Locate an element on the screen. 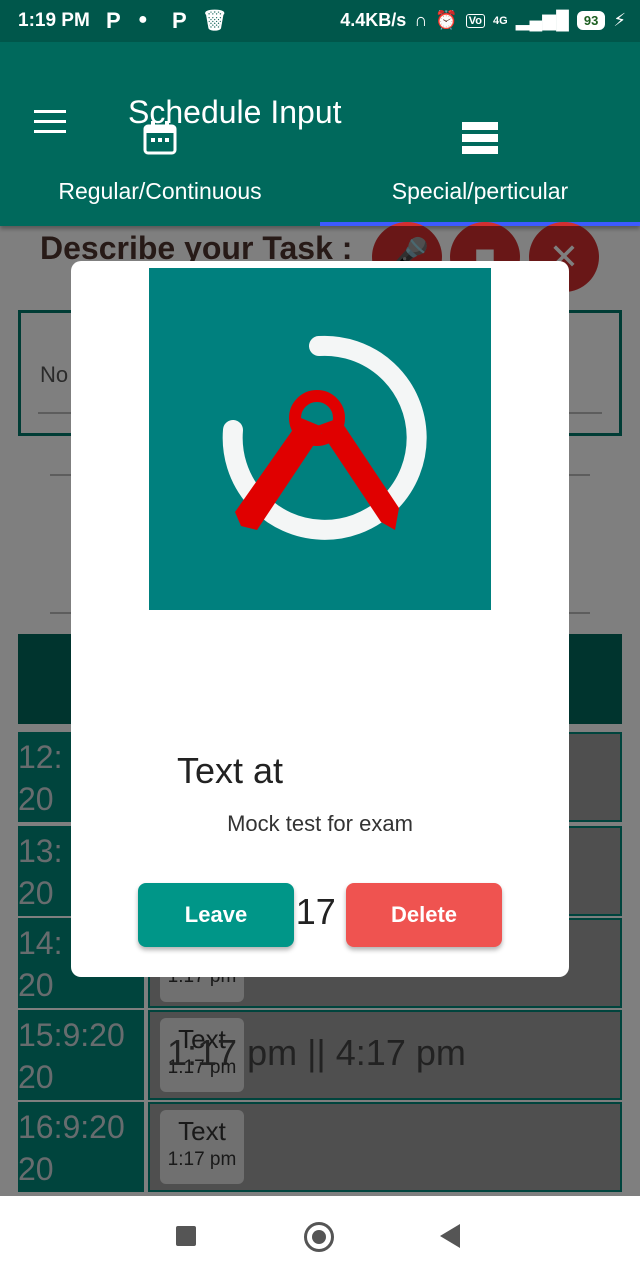 Image resolution: width=640 pixels, height=1280 pixels. back-icon is located at coordinates (450, 1236).